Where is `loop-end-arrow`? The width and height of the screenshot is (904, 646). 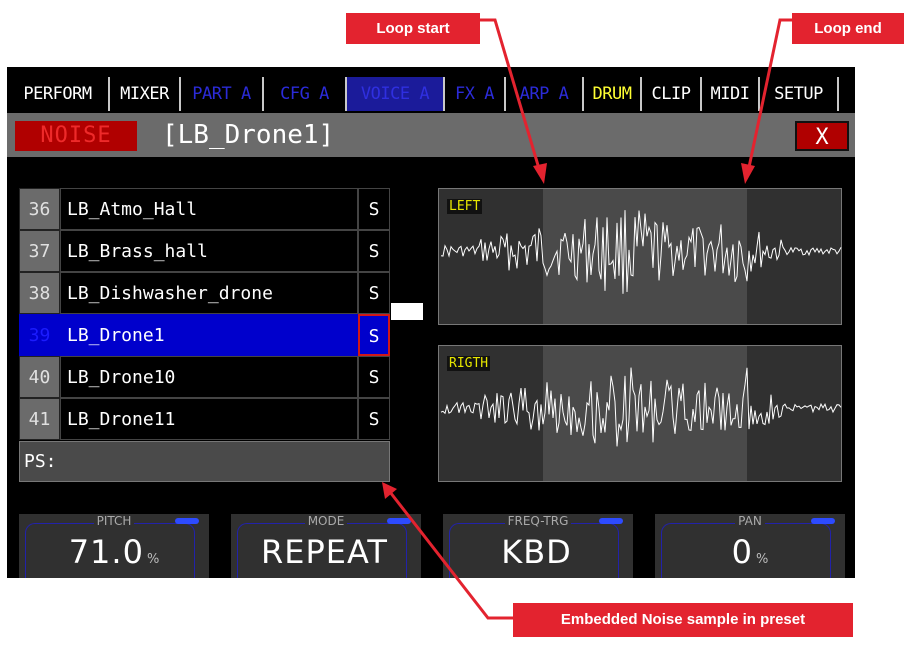 loop-end-arrow is located at coordinates (769, 95).